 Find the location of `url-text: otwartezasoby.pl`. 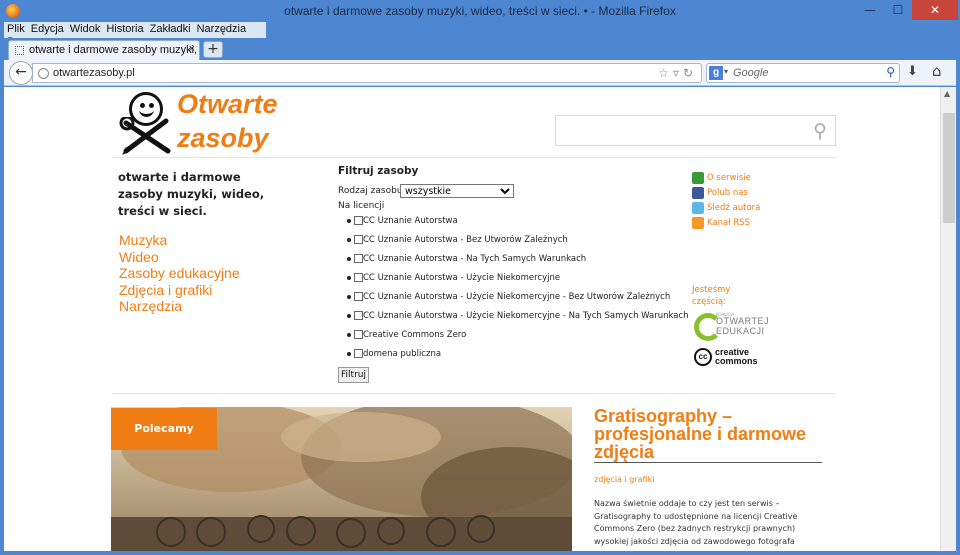

url-text: otwartezasoby.pl is located at coordinates (94, 73).